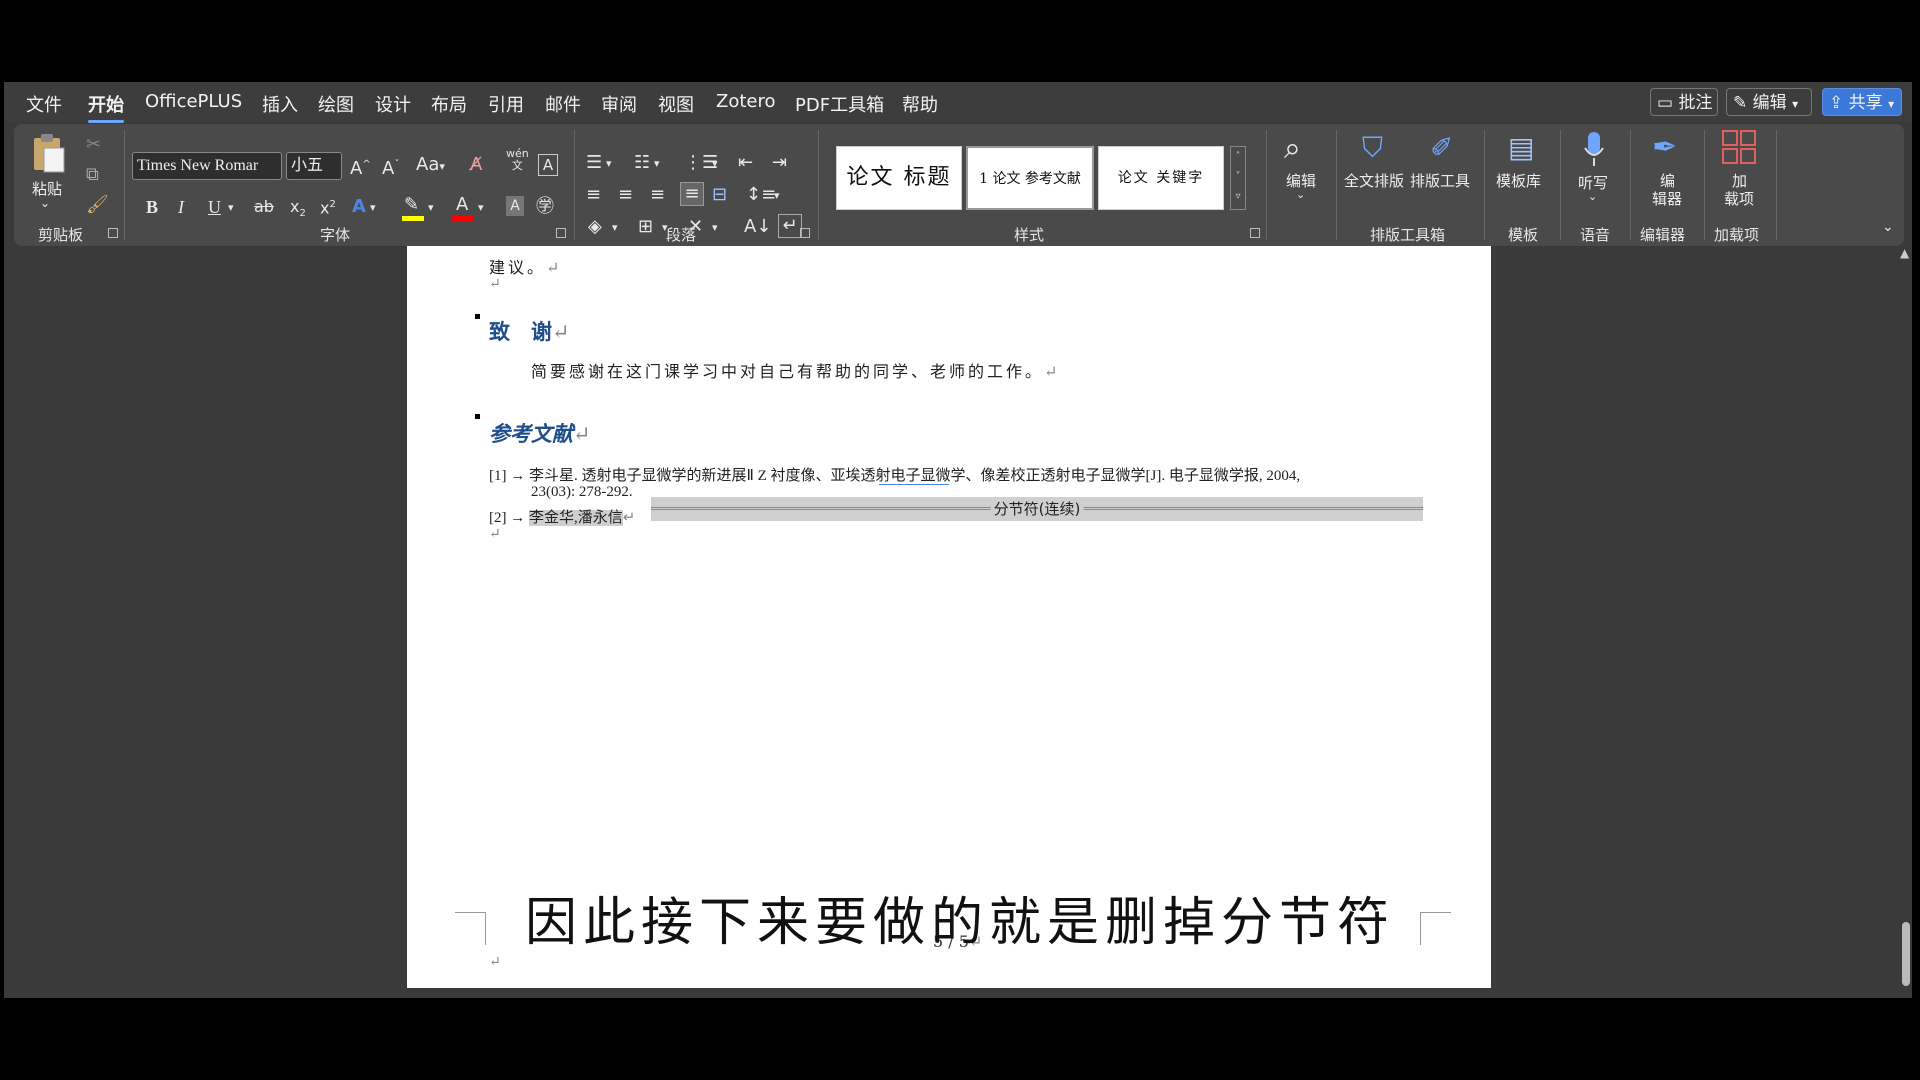 This screenshot has height=1080, width=1920. I want to click on vertical-scrollbar: ▲, so click(1906, 617).